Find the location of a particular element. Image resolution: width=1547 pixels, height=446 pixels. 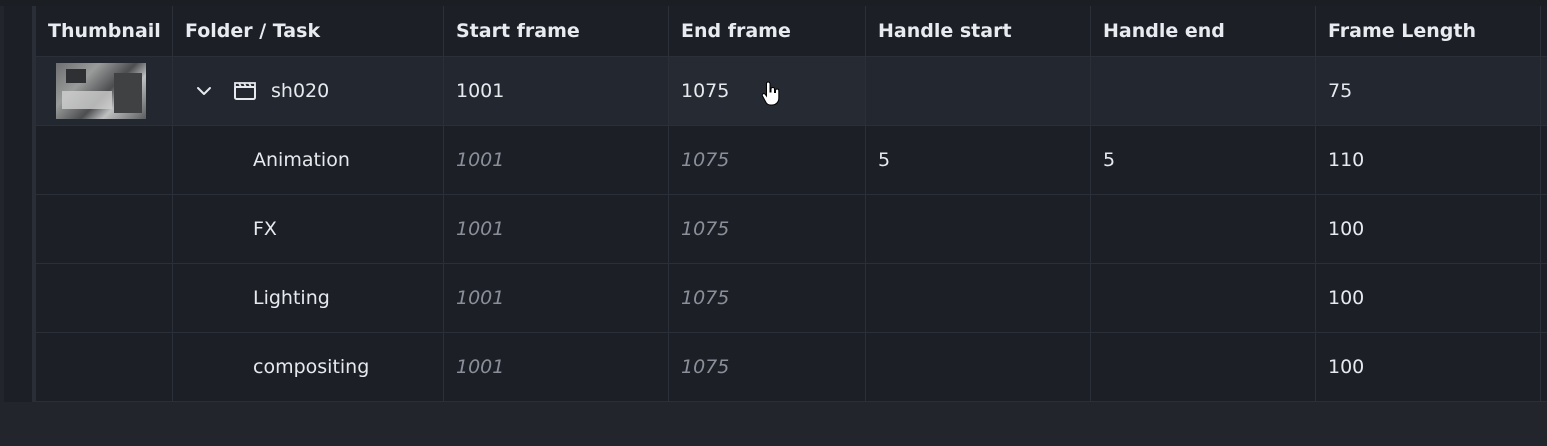

frame-length-cell: 75 is located at coordinates (1428, 91).